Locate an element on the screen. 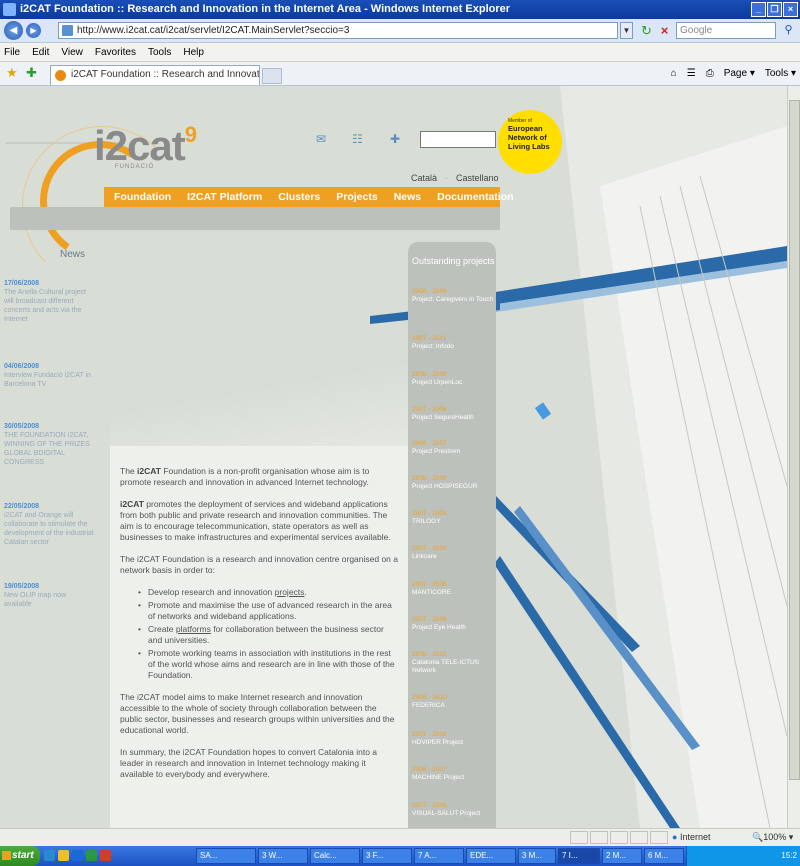  page-menu: Page ▾ is located at coordinates (739, 74).